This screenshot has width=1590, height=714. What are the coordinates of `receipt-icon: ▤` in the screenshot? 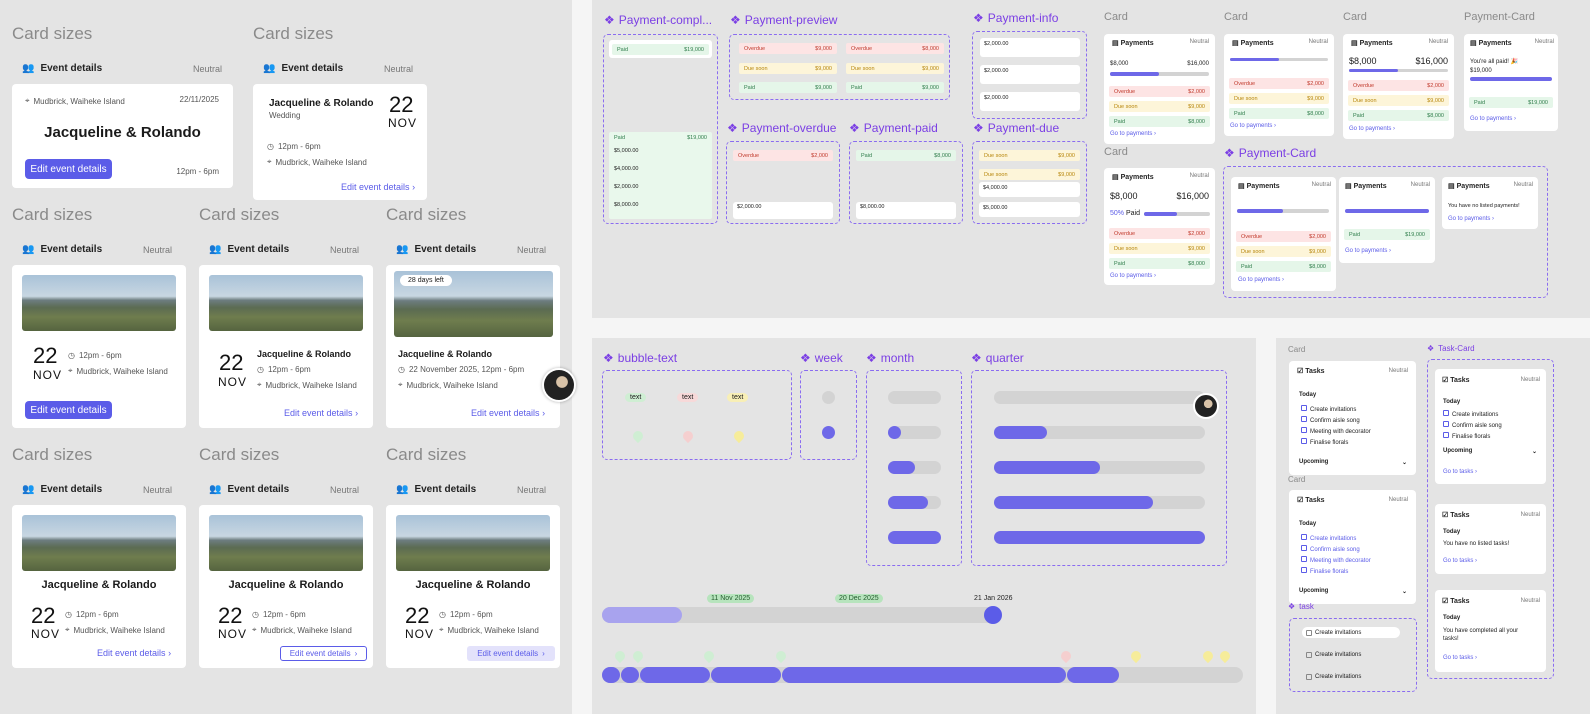 It's located at (1115, 177).